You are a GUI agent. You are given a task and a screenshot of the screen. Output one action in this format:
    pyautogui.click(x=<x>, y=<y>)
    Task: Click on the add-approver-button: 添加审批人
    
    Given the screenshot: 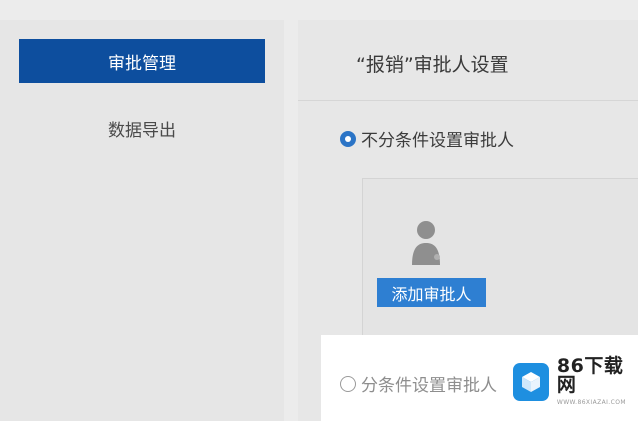 What is the action you would take?
    pyautogui.click(x=431, y=292)
    